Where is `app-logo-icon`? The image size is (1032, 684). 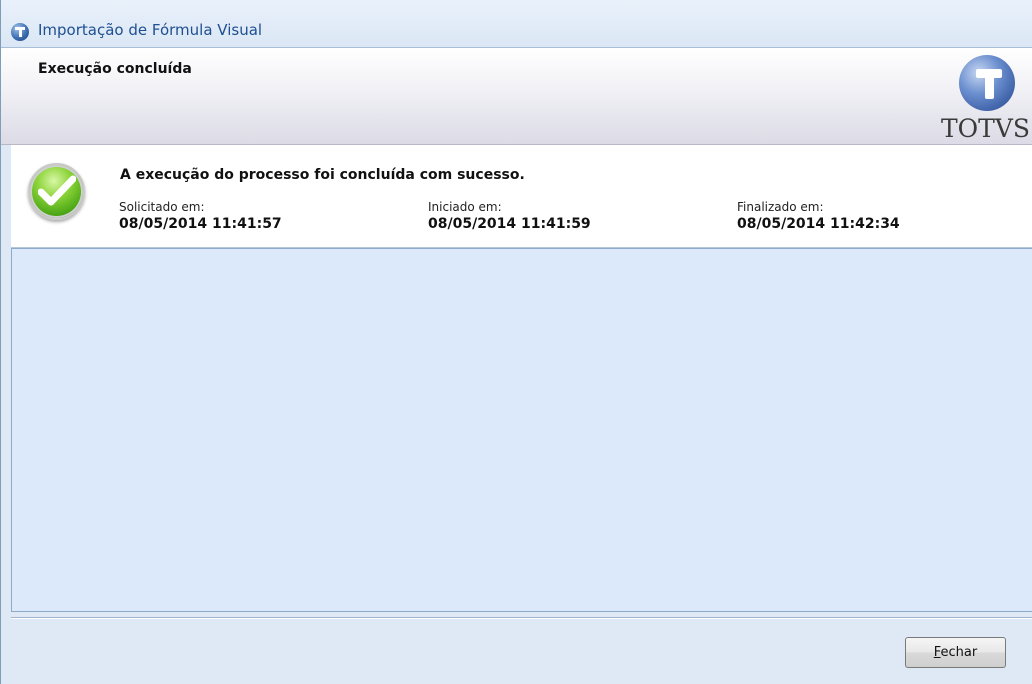
app-logo-icon is located at coordinates (20, 32).